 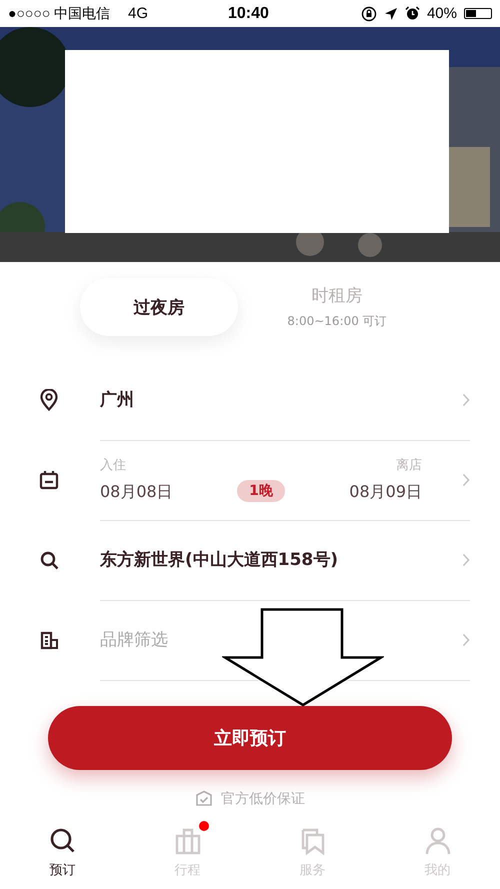 I want to click on shield-check-icon, so click(x=204, y=799).